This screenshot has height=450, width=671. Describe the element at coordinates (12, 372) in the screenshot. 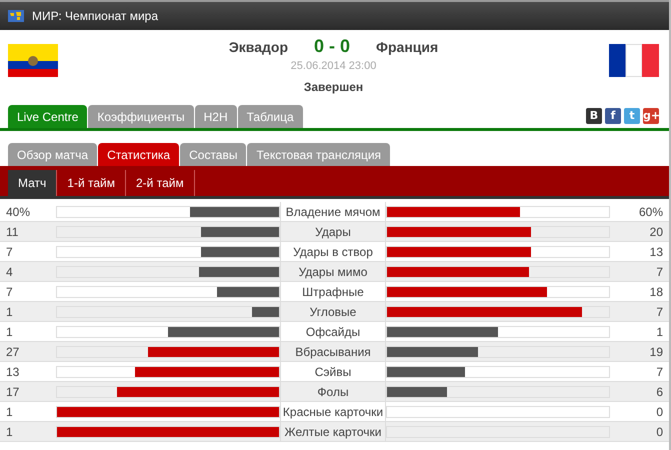

I see `home-value: 13` at that location.